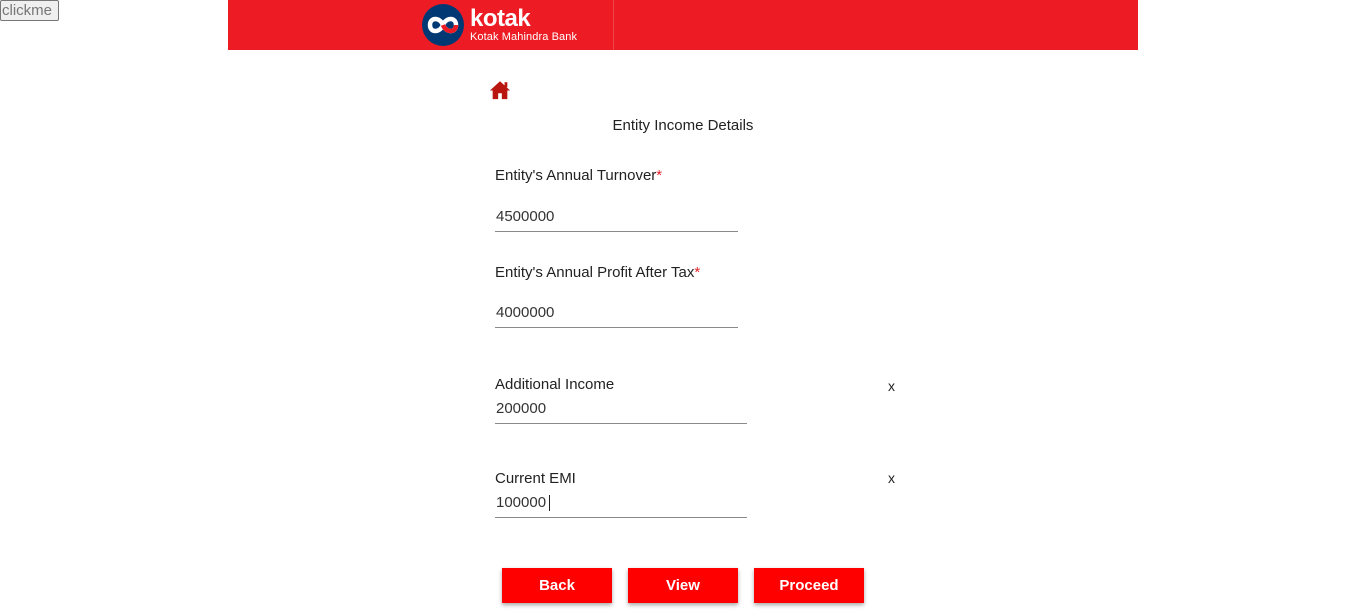  I want to click on back-button: Back, so click(557, 585).